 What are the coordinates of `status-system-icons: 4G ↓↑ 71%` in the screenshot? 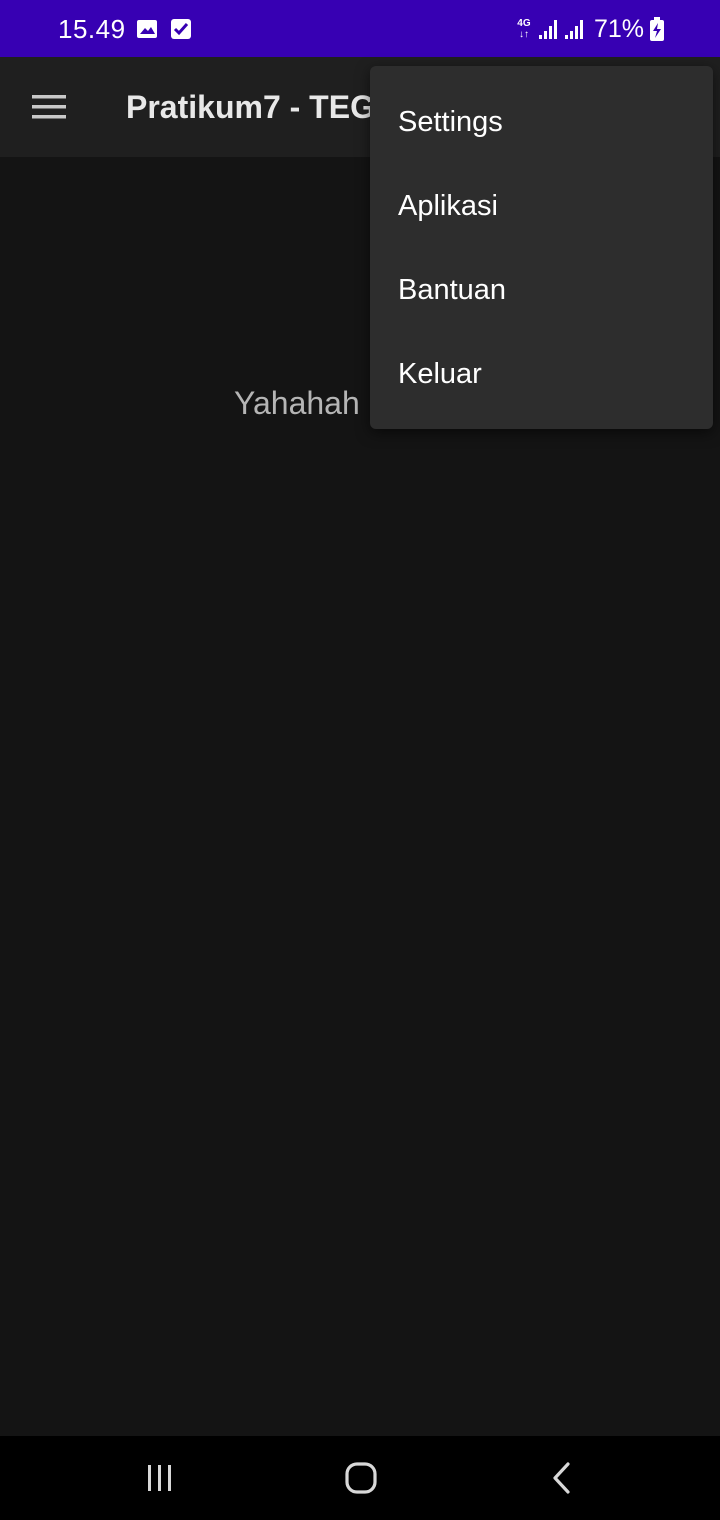 It's located at (590, 29).